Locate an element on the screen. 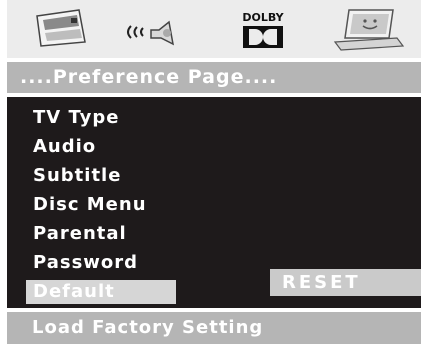 The height and width of the screenshot is (344, 427). tab-preference-setup is located at coordinates (367, 29).